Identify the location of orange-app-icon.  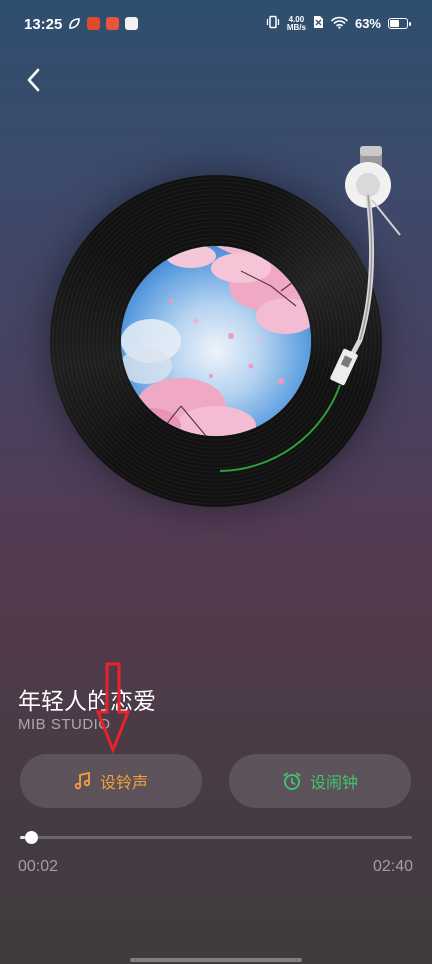
(112, 23).